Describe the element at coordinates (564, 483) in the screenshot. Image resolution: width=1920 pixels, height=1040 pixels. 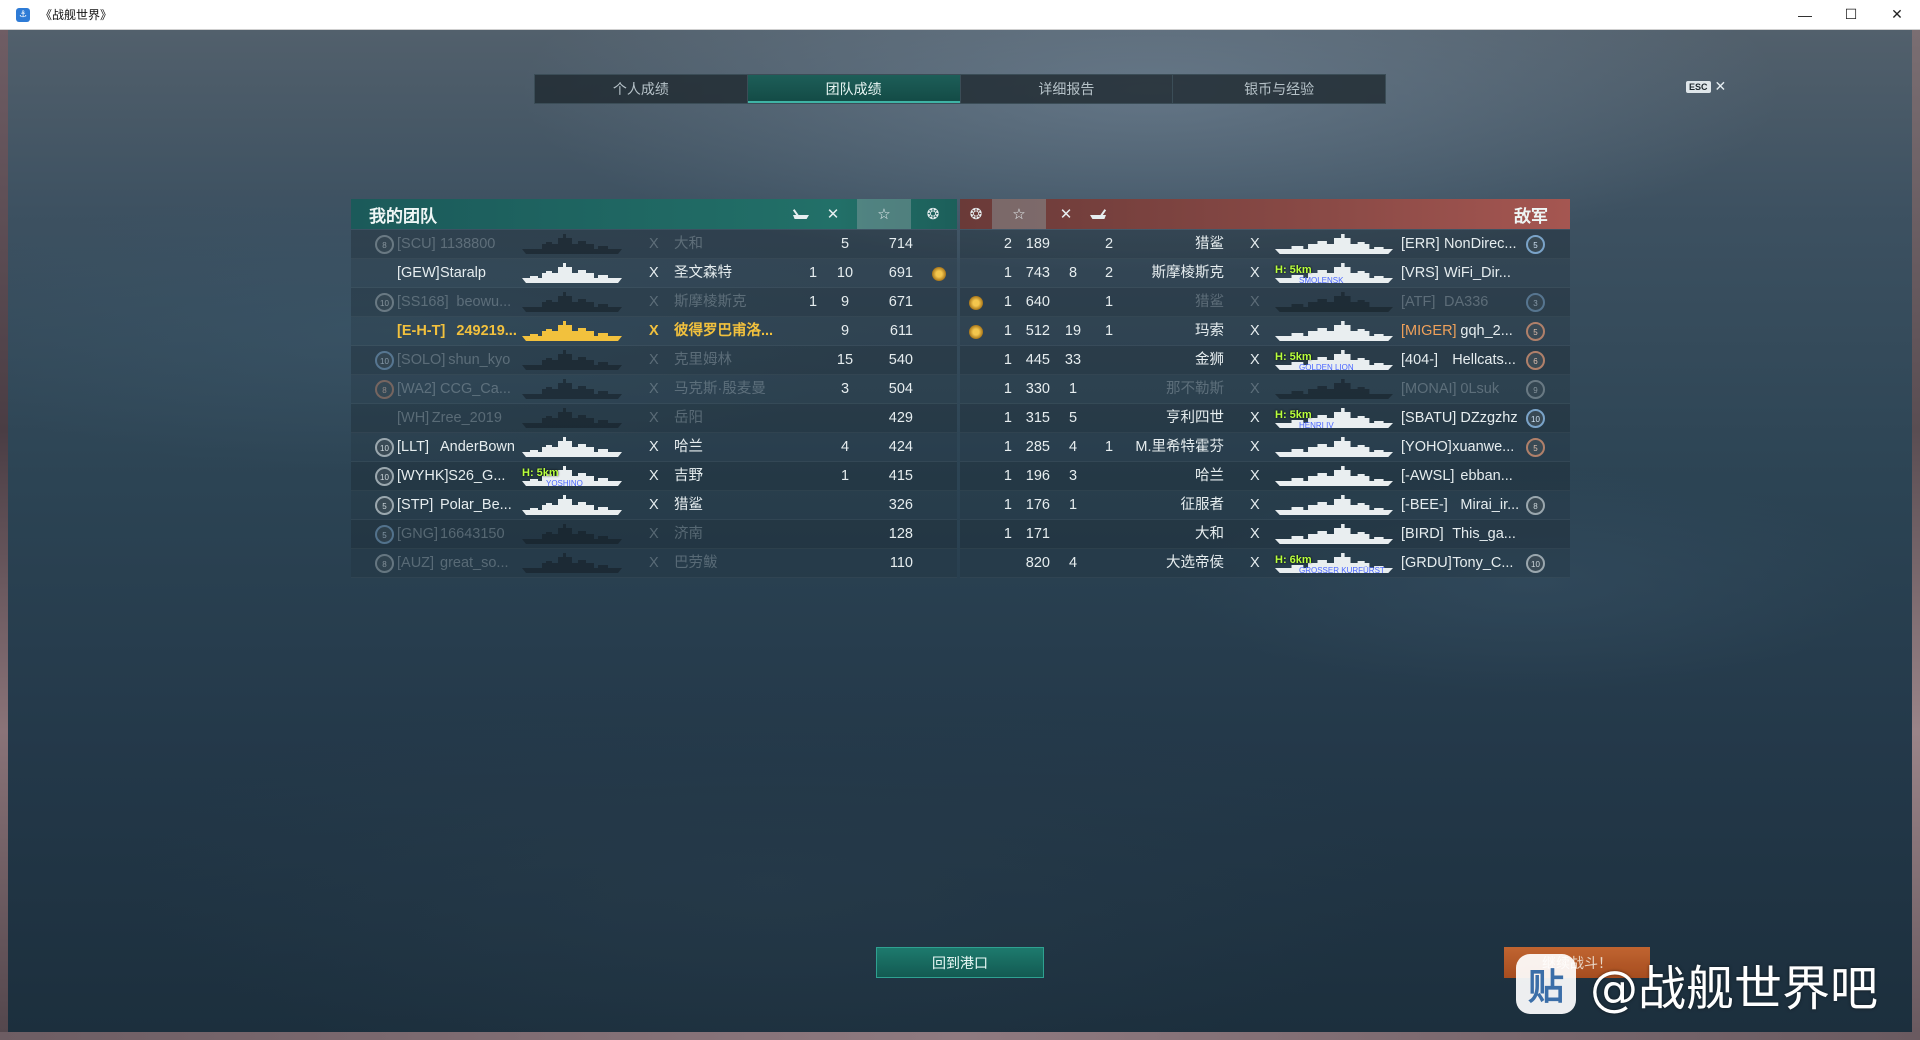
I see `spotted-ship-label: YOSHINO` at that location.